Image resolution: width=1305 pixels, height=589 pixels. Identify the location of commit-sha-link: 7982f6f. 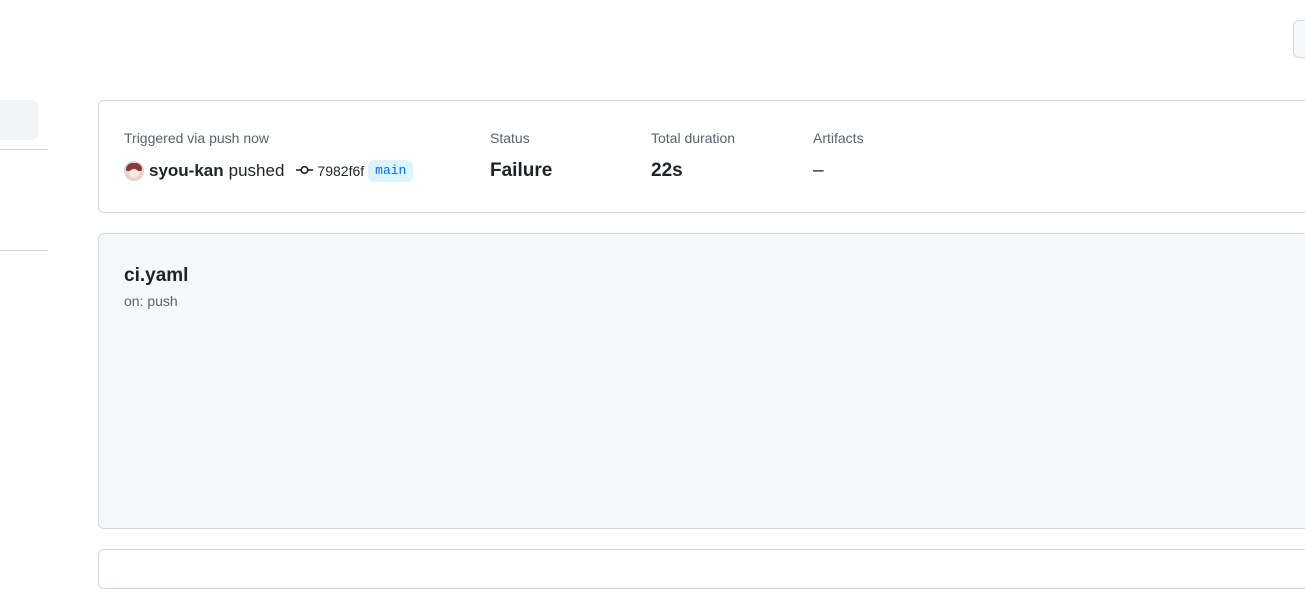
(340, 171).